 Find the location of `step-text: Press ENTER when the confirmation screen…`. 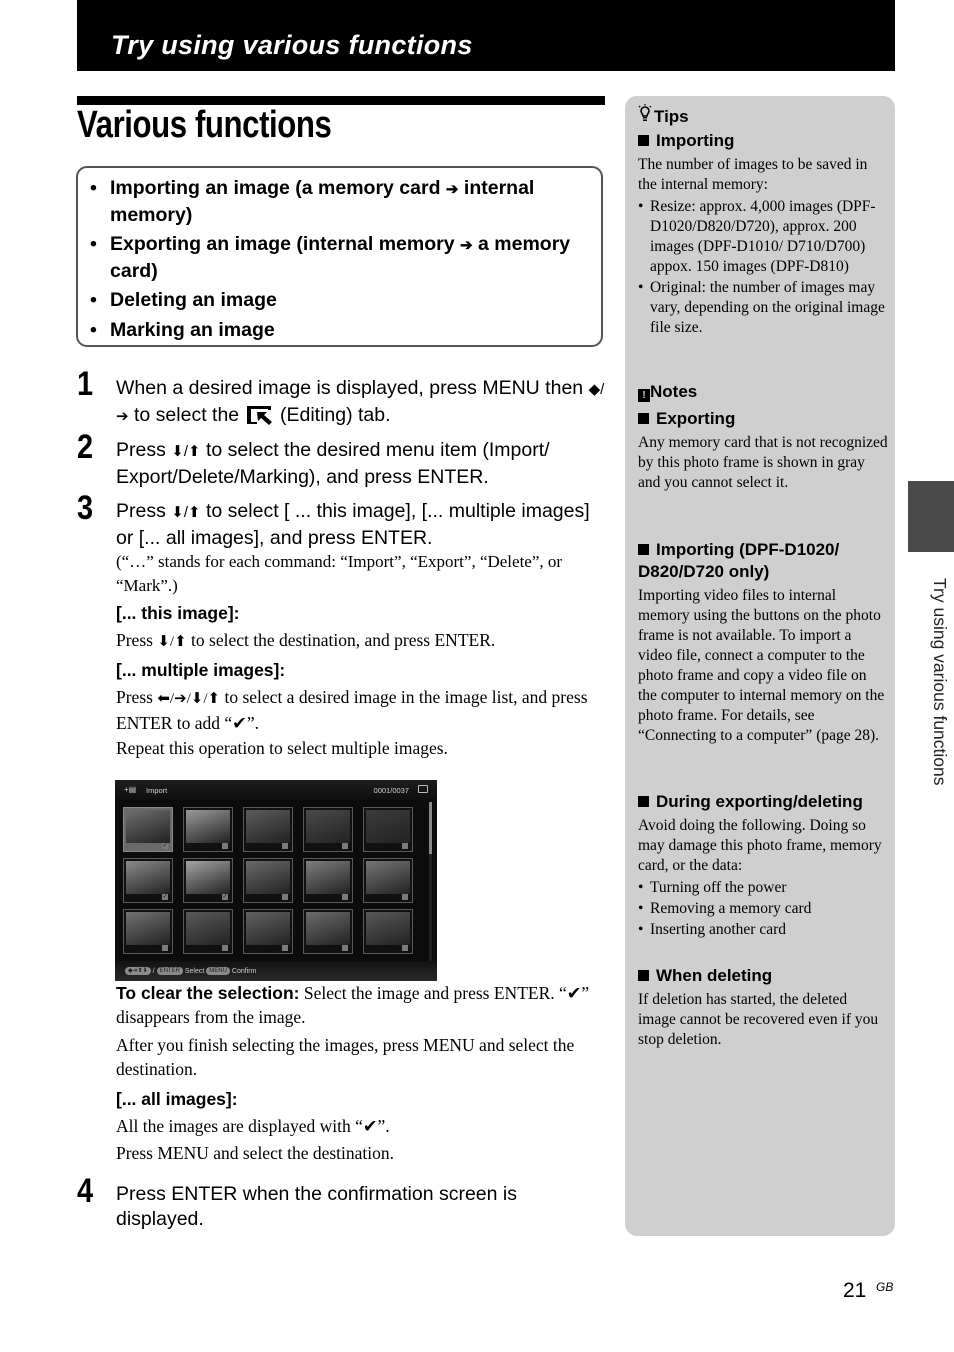

step-text: Press ENTER when the confirmation screen… is located at coordinates (316, 1206).